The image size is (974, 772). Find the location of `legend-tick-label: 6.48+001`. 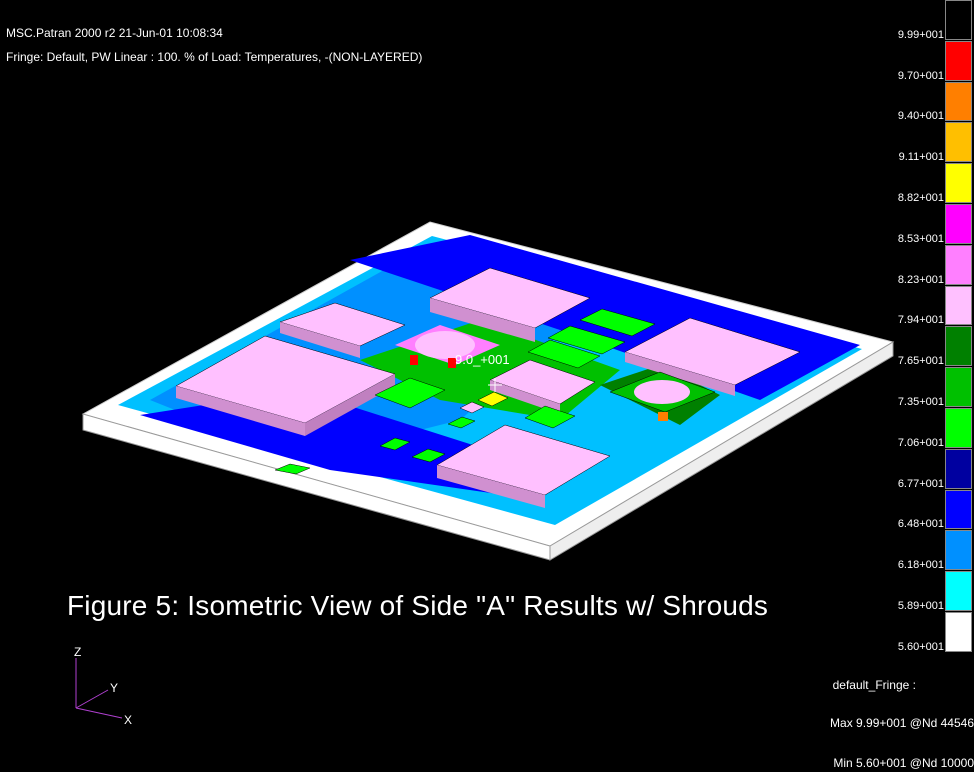

legend-tick-label: 6.48+001 is located at coordinates (920, 524).